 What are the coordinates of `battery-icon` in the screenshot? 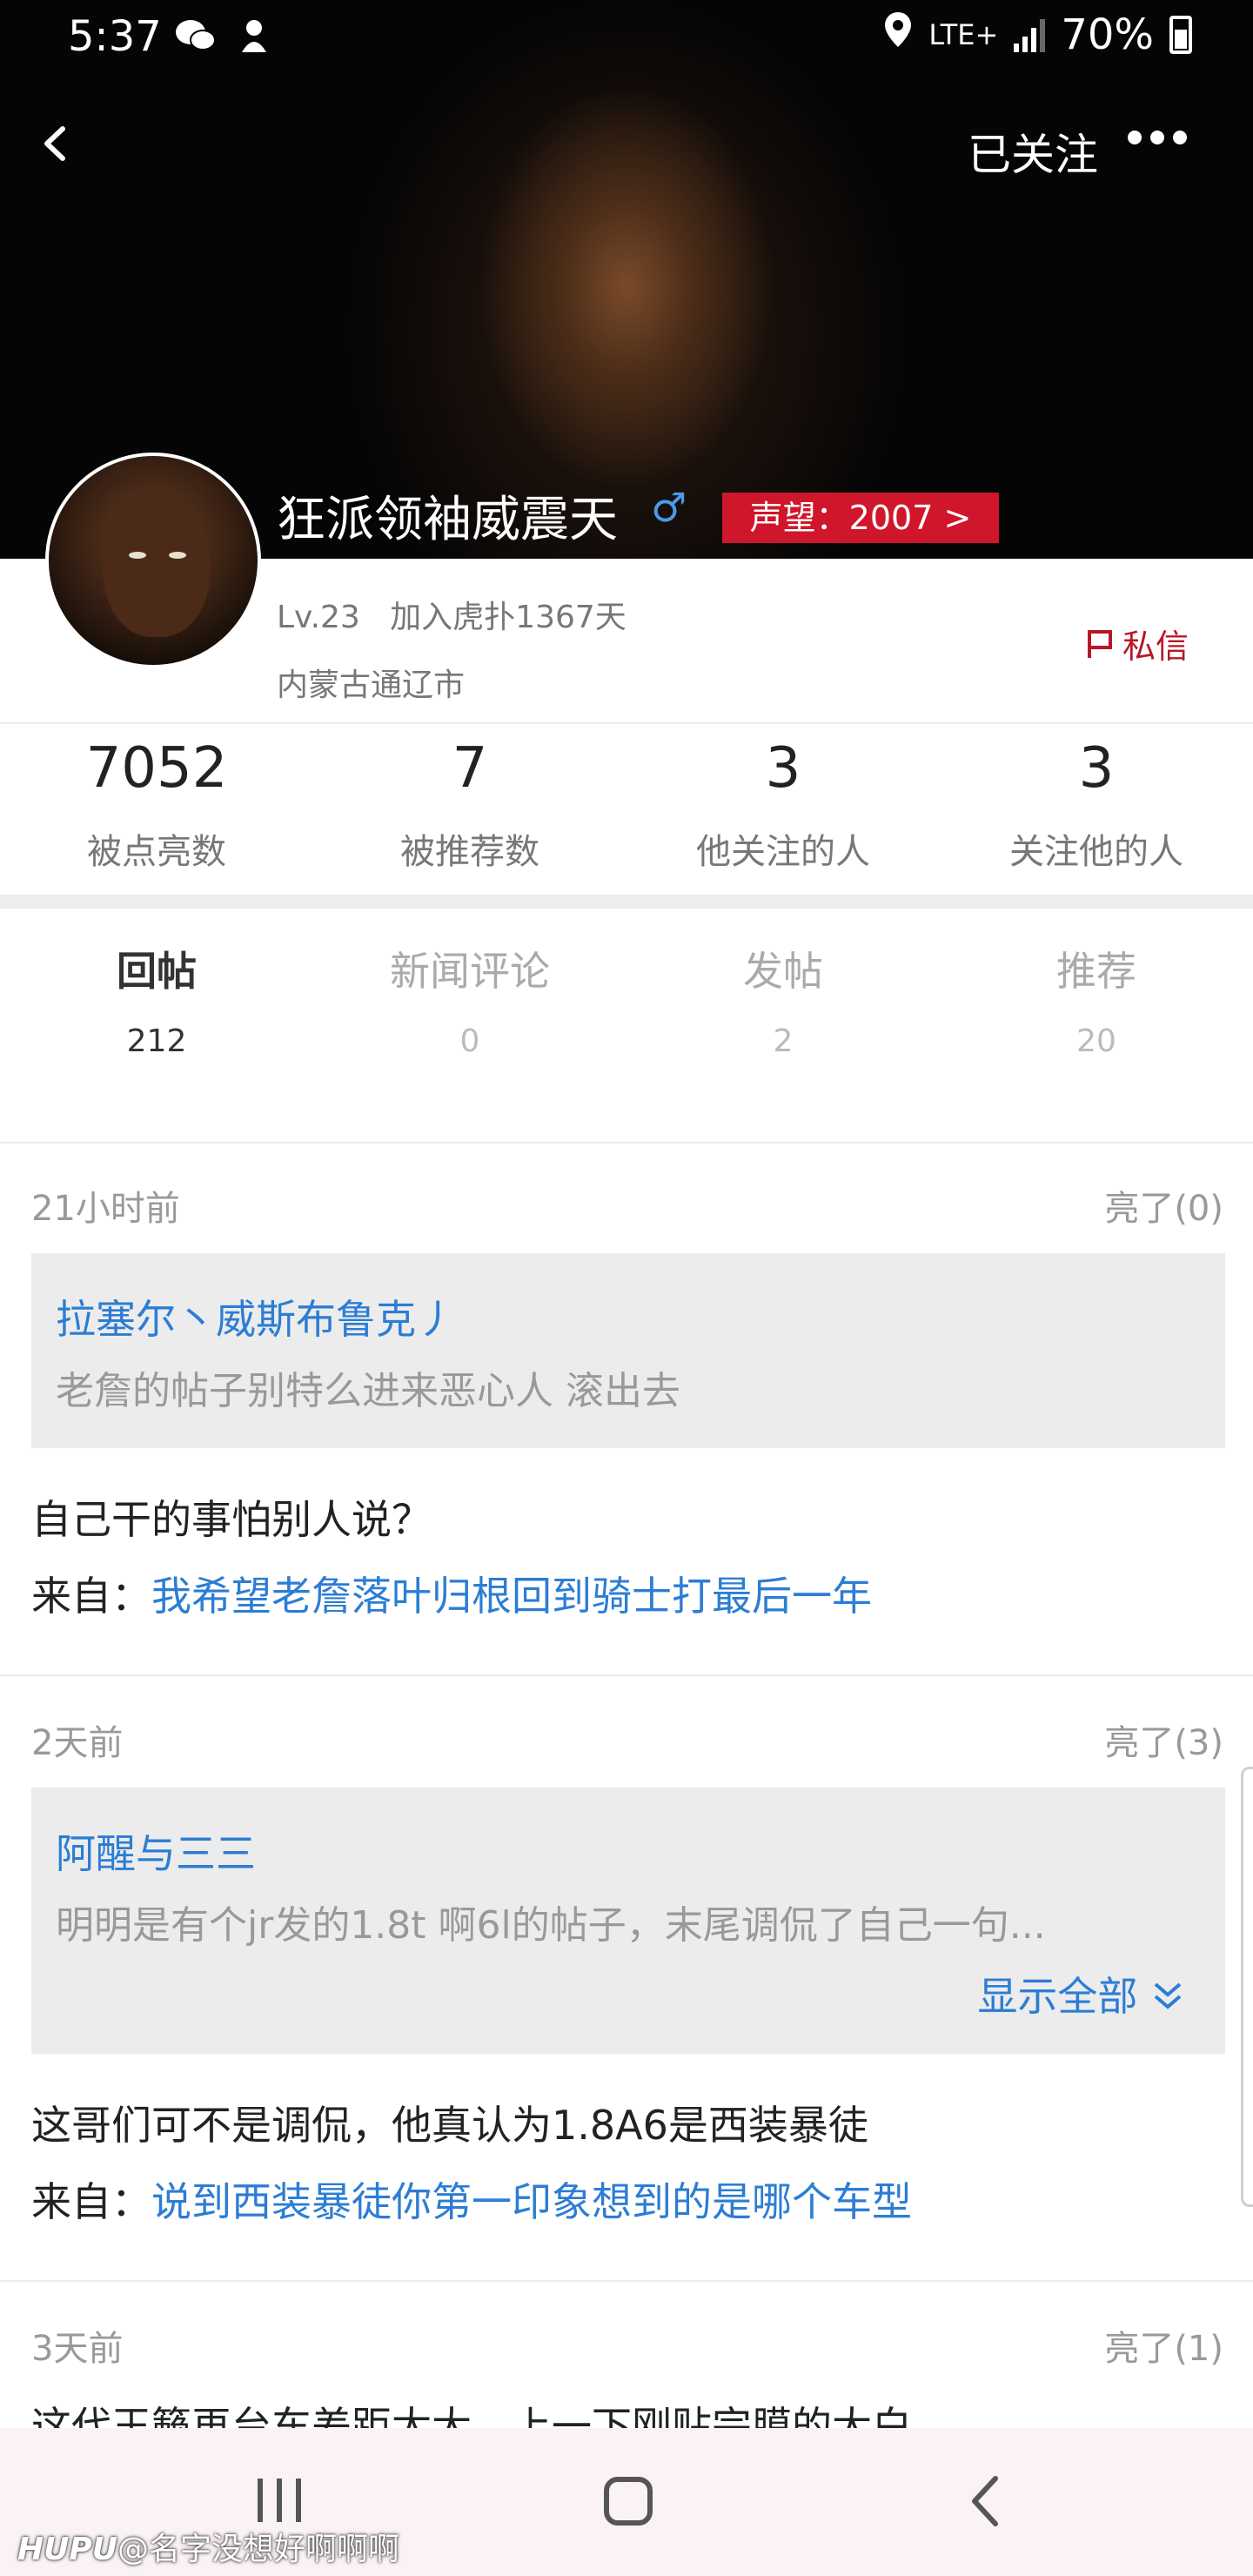 It's located at (1180, 35).